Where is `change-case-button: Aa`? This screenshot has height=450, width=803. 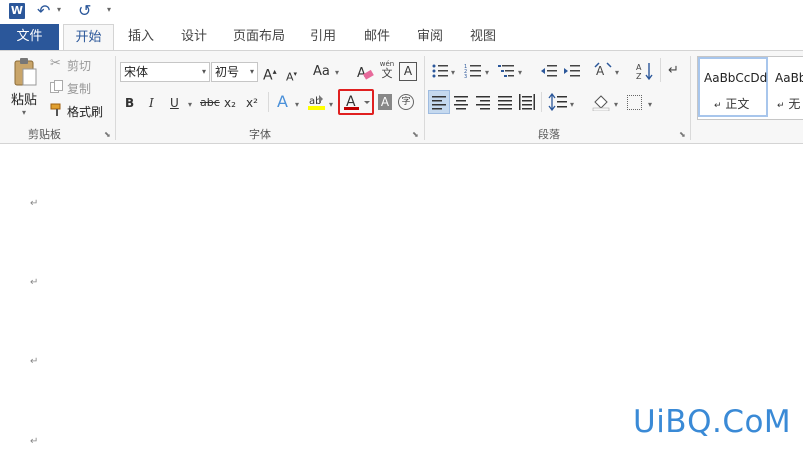
change-case-button: Aa is located at coordinates (321, 72).